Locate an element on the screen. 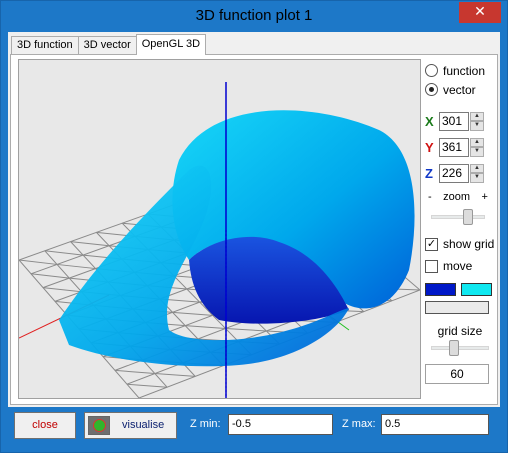 Image resolution: width=508 pixels, height=453 pixels. tab-3d-vector: 3D vector is located at coordinates (107, 45).